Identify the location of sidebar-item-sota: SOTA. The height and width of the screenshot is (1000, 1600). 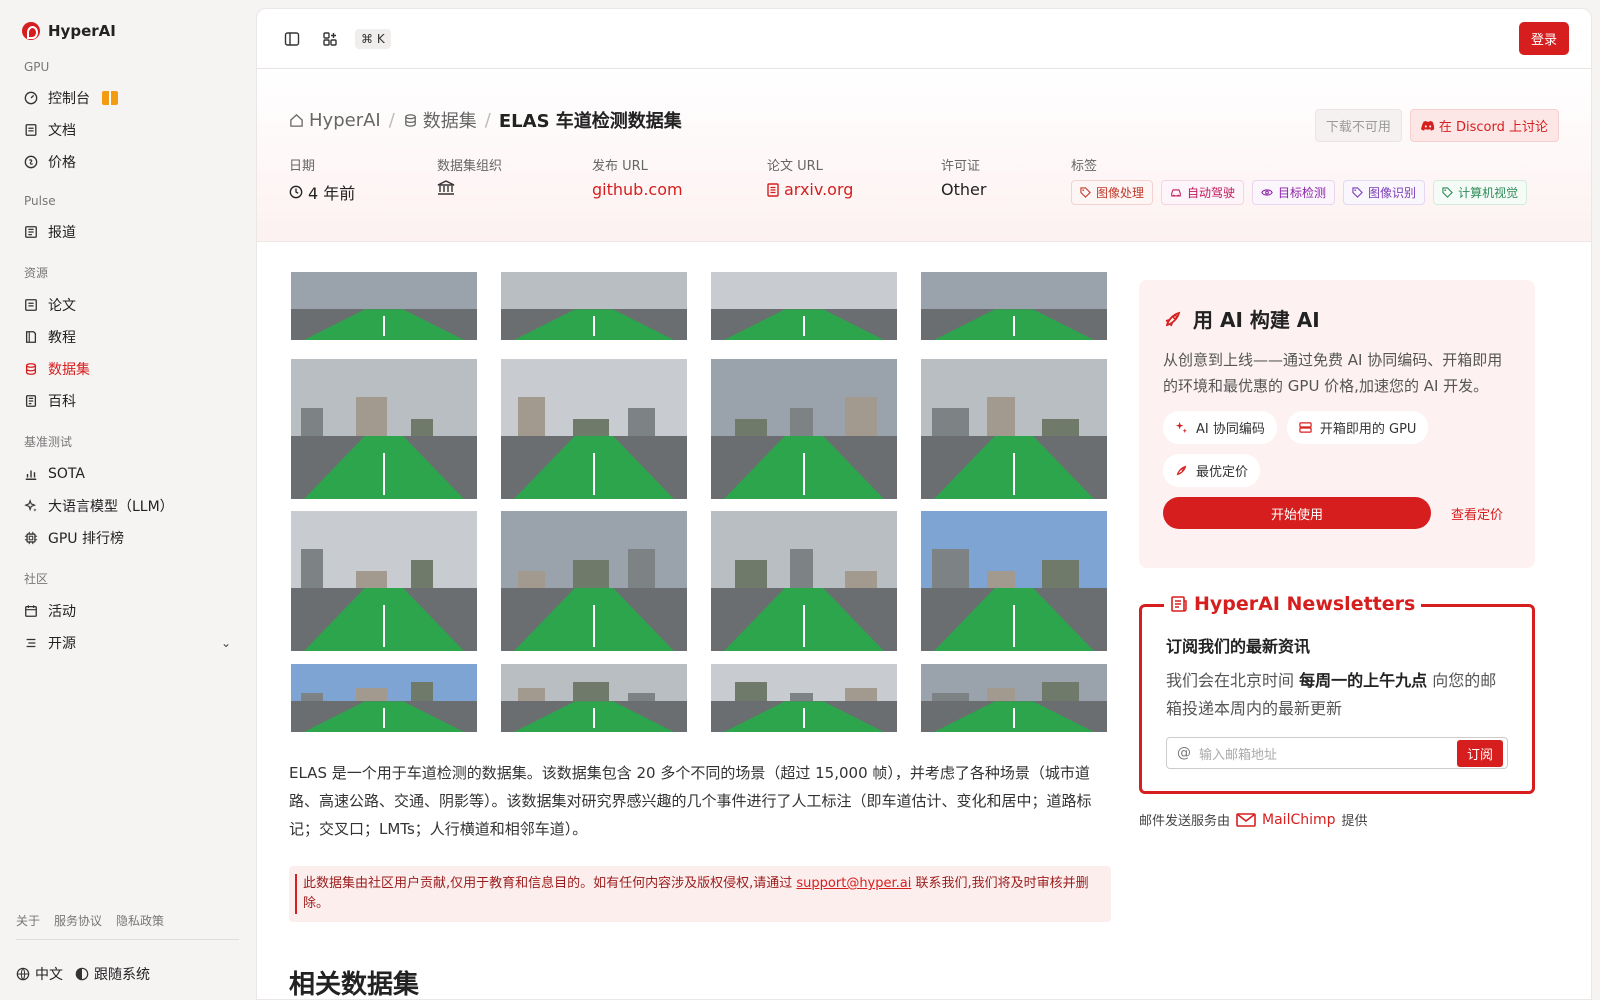
(127, 474).